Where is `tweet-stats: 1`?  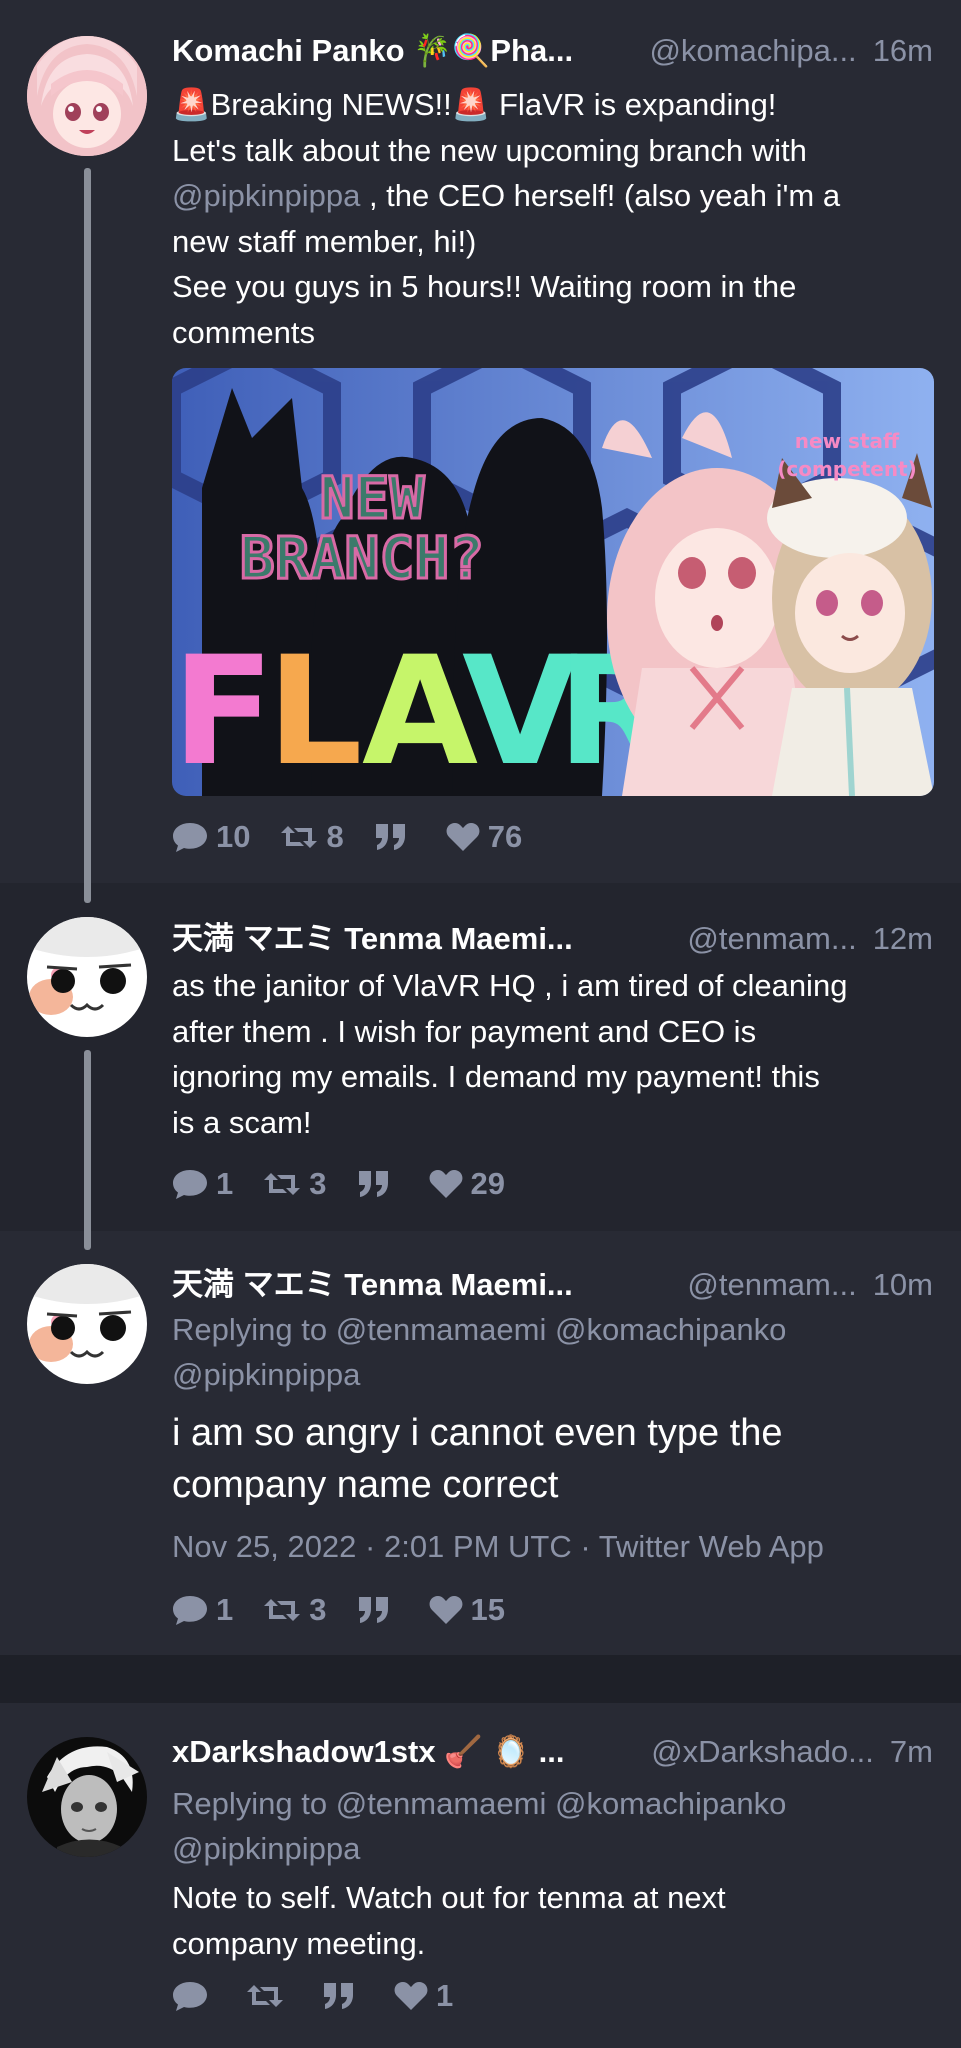
tweet-stats: 1 is located at coordinates (327, 1996).